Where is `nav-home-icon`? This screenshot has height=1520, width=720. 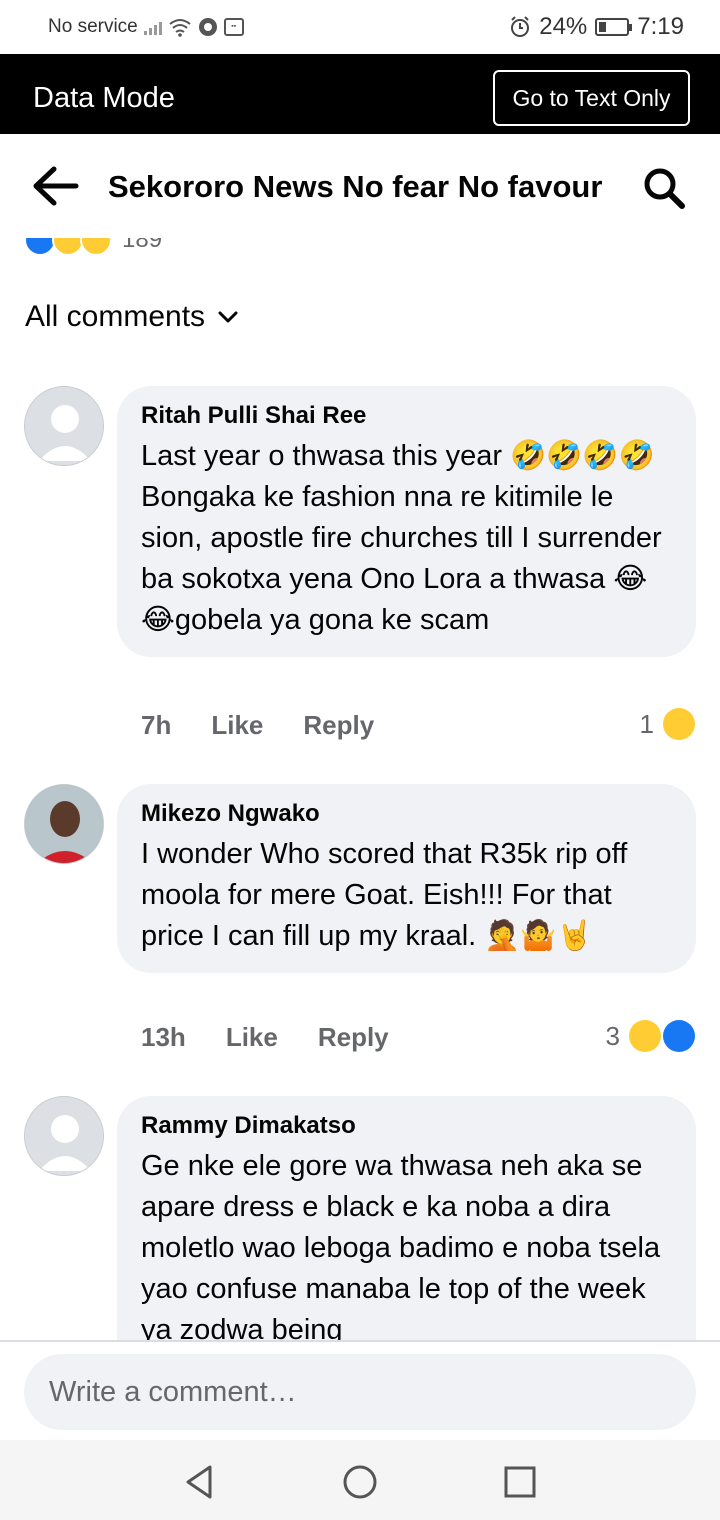
nav-home-icon is located at coordinates (360, 1482).